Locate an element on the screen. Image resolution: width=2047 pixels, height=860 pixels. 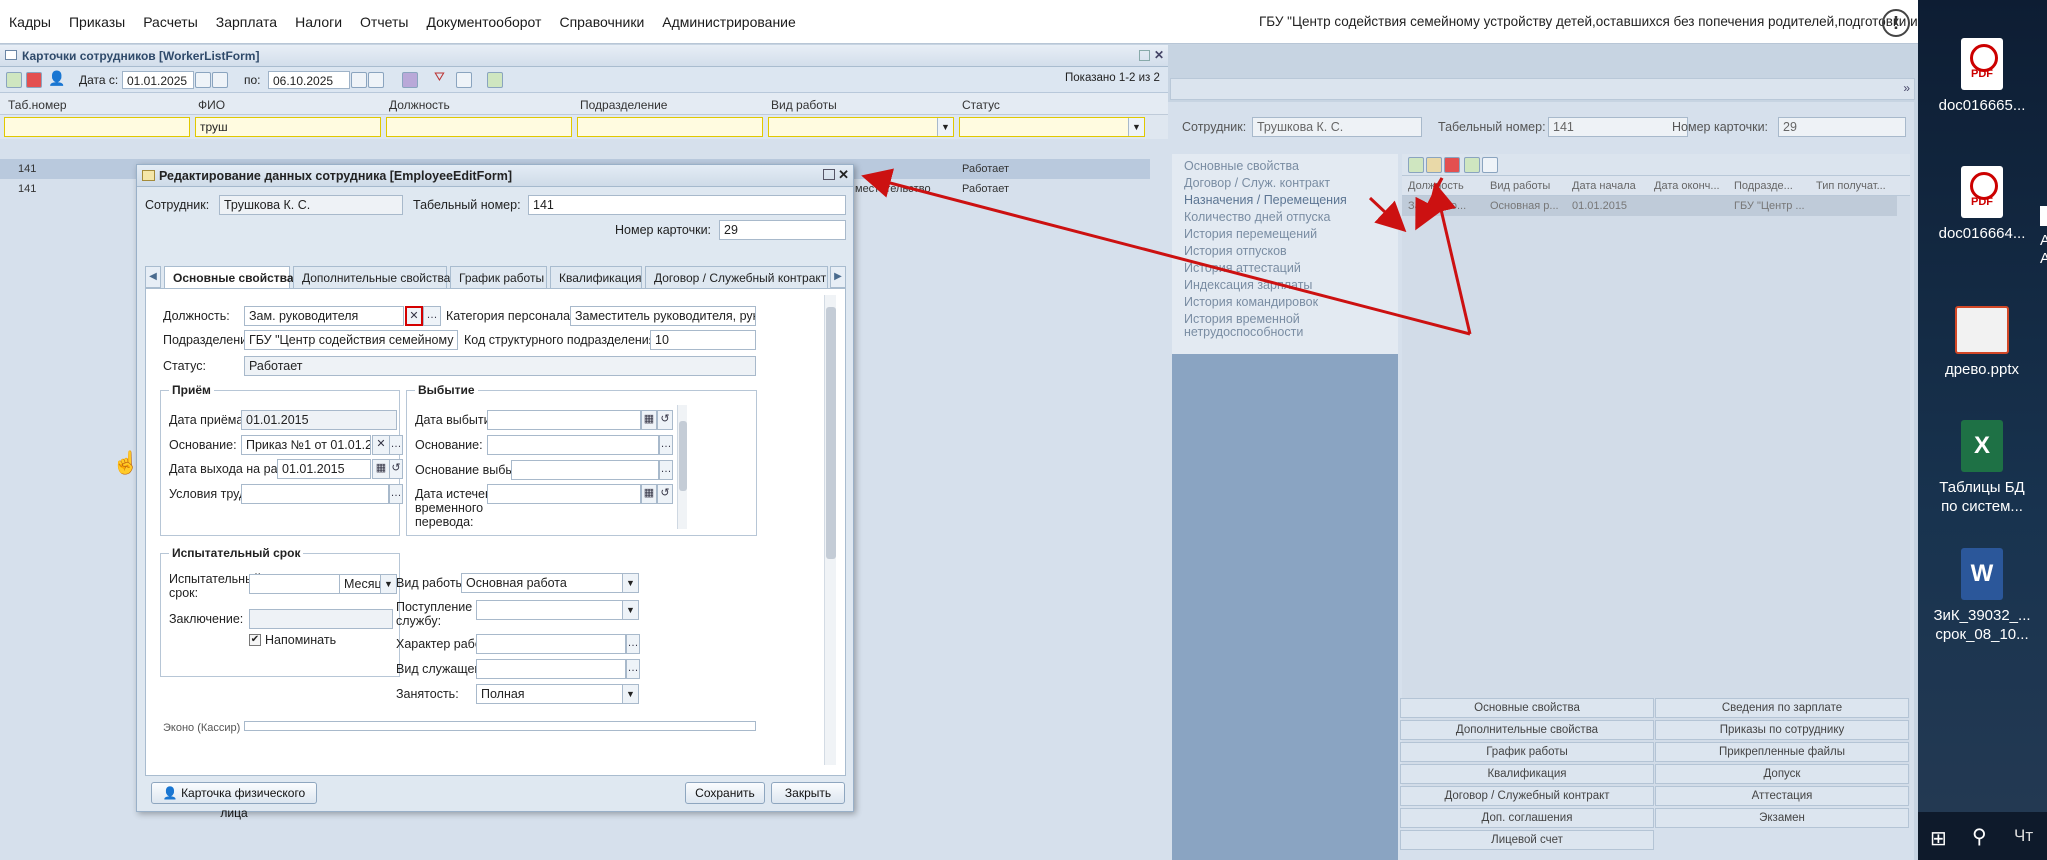
main-scrollbar is located at coordinates (830, 530).